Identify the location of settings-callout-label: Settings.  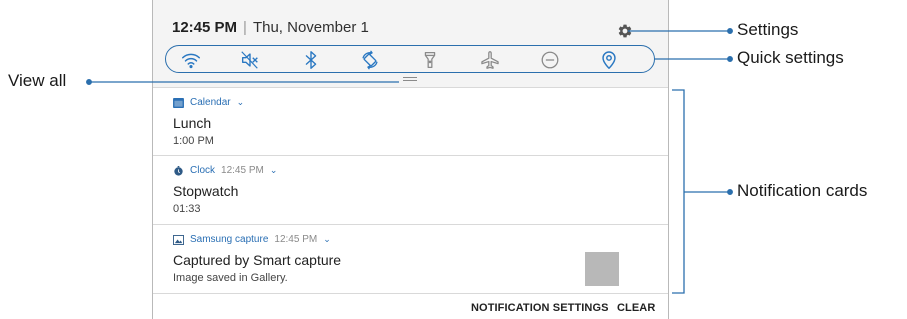
(768, 29).